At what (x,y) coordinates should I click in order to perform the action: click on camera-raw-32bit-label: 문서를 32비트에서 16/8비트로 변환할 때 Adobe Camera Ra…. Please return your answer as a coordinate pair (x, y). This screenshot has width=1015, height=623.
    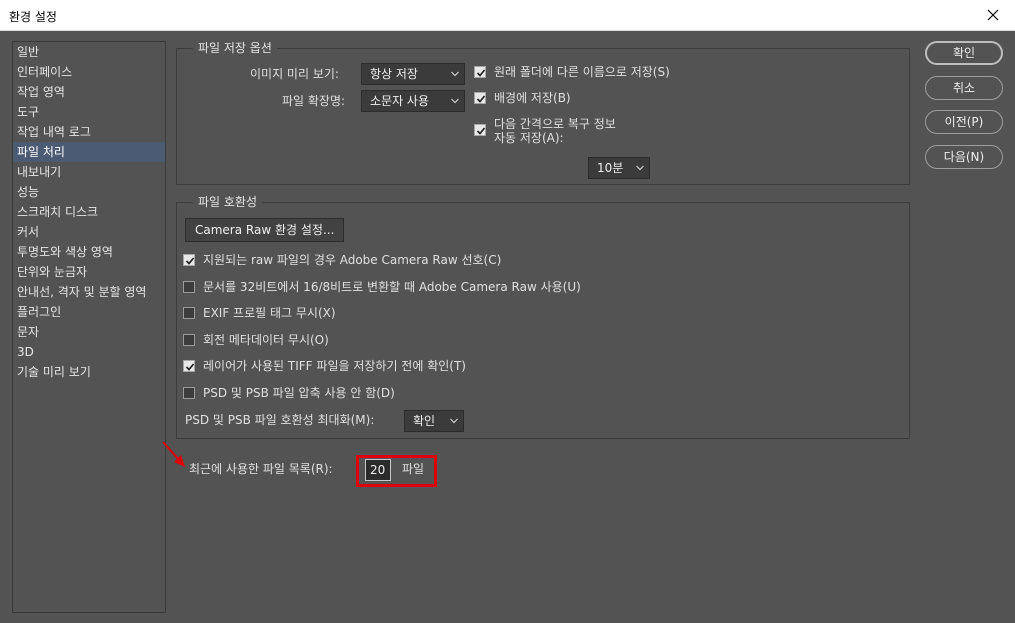
    Looking at the image, I should click on (392, 287).